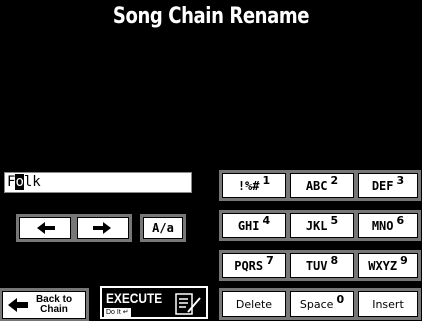  I want to click on key-5-label: JKL, so click(316, 225).